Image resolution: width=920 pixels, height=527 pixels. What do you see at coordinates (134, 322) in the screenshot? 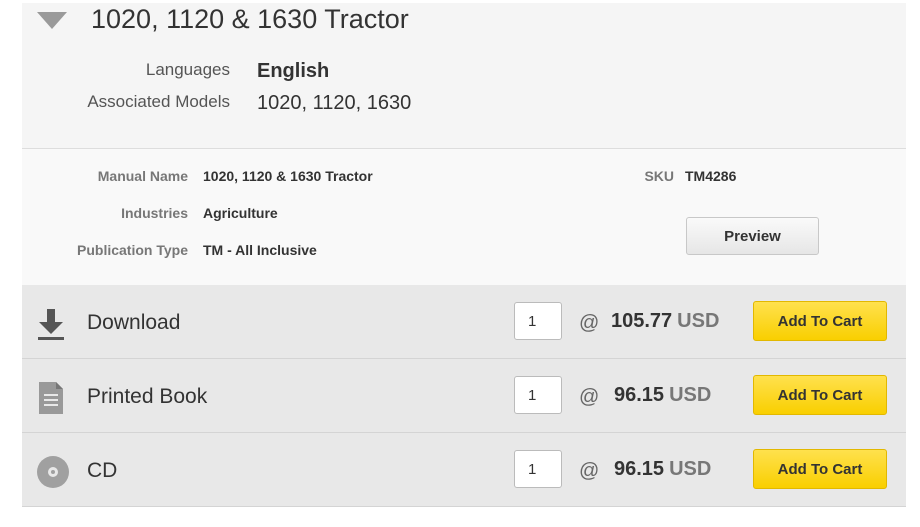
I see `format-label: Download` at bounding box center [134, 322].